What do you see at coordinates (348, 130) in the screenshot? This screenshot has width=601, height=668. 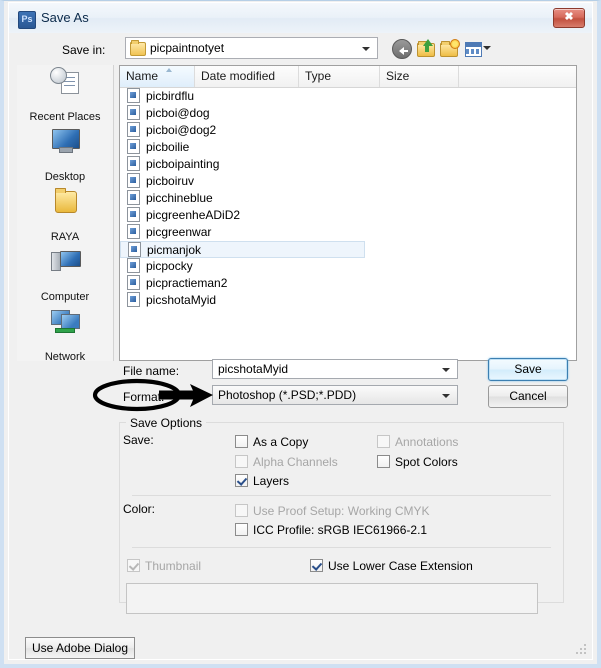 I see `list-item: picboi@dog2` at bounding box center [348, 130].